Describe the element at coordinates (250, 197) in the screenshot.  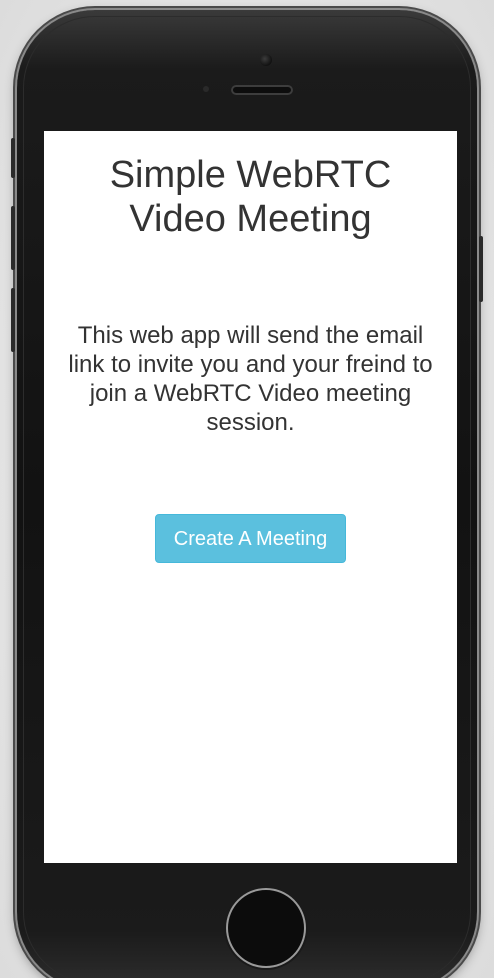
I see `page-title: Simple WebRTC Video Meeting` at that location.